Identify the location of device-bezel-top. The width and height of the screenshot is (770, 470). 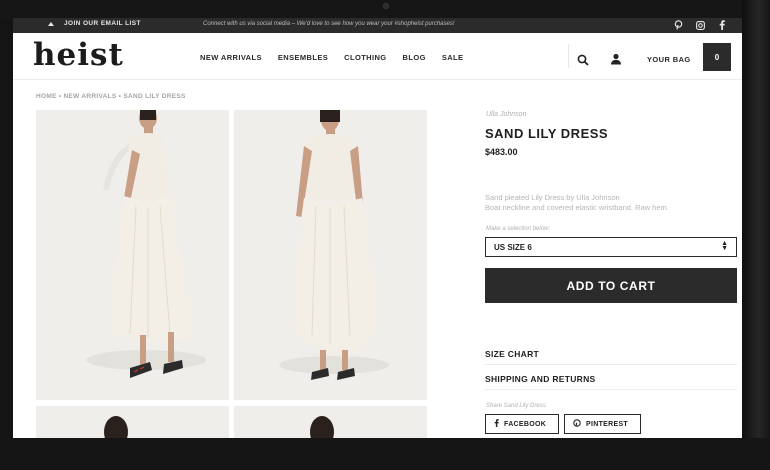
(385, 9).